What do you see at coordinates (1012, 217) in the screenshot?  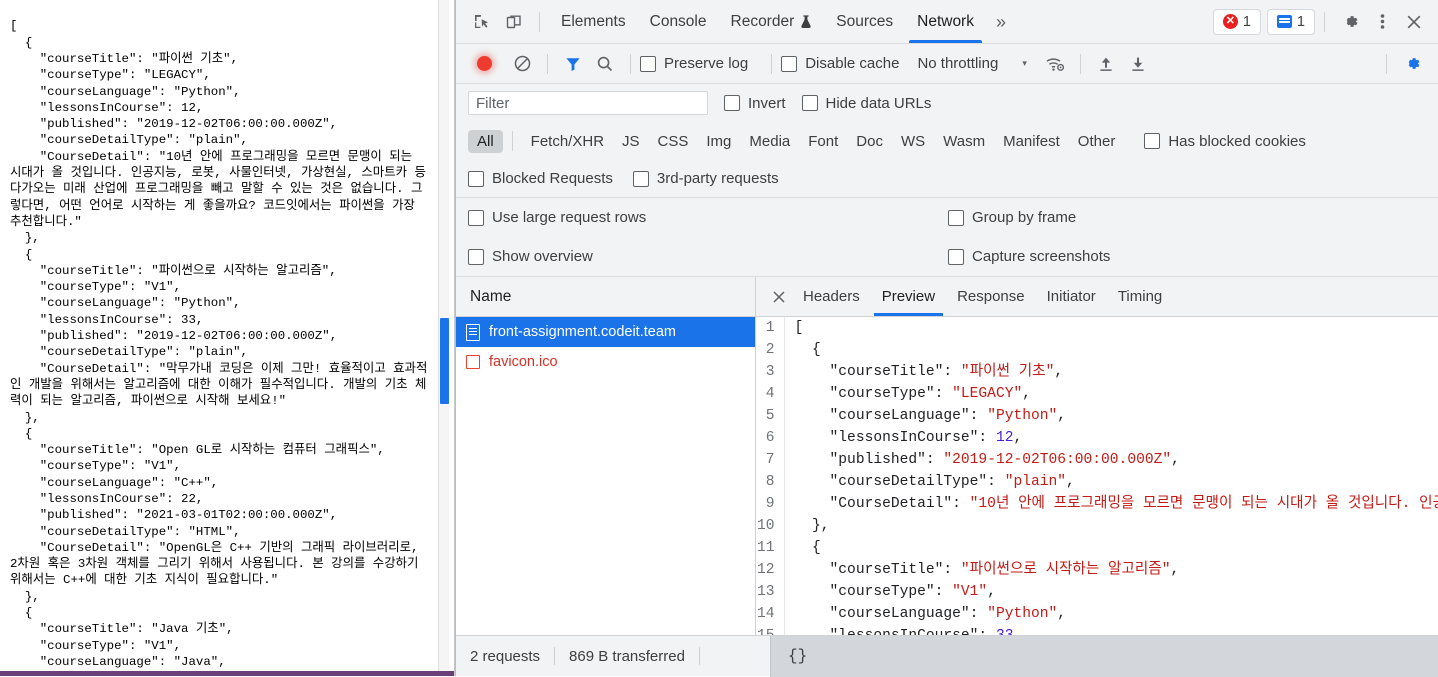 I see `group-by-frame-checkbox: Group by frame` at bounding box center [1012, 217].